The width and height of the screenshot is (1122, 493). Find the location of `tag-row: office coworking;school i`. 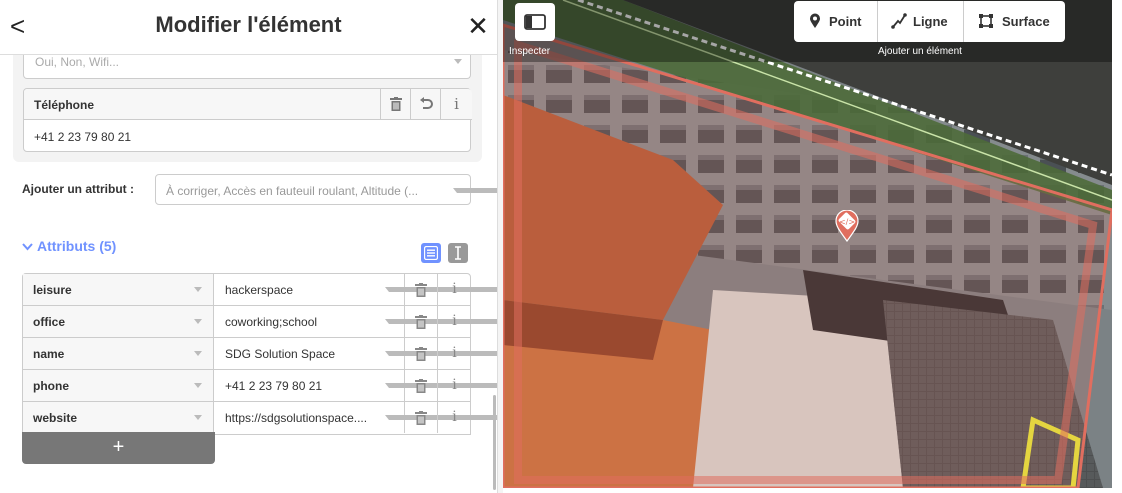

tag-row: office coworking;school i is located at coordinates (260, 322).